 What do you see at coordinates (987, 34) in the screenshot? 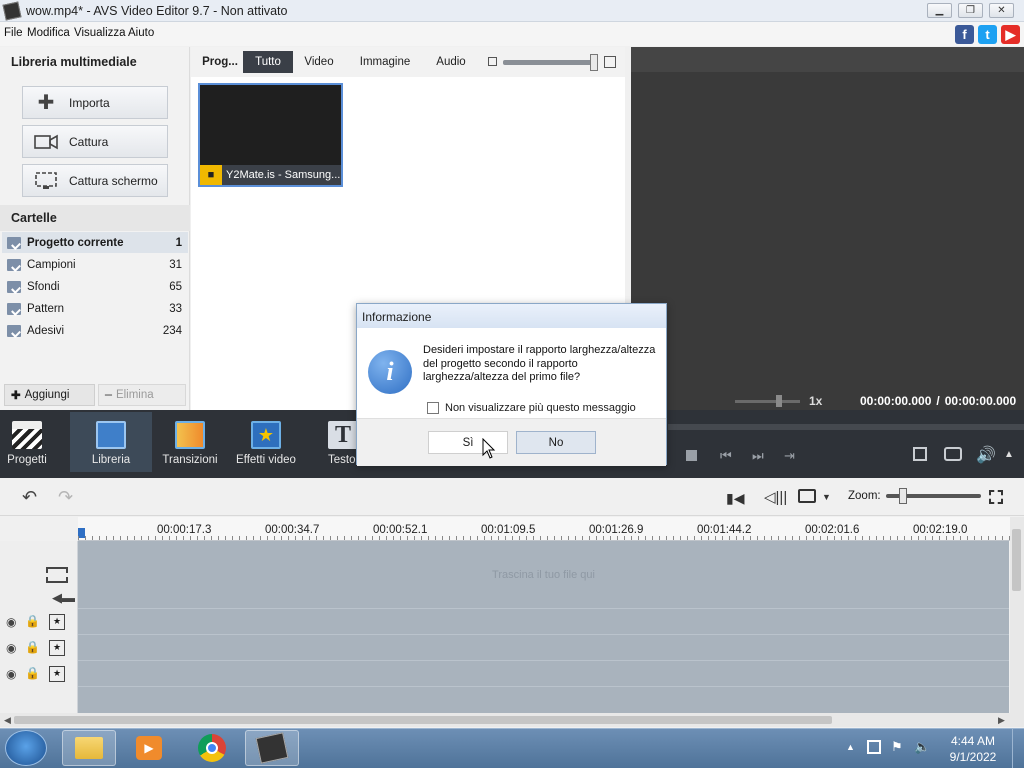
I see `twitter-icon: t` at bounding box center [987, 34].